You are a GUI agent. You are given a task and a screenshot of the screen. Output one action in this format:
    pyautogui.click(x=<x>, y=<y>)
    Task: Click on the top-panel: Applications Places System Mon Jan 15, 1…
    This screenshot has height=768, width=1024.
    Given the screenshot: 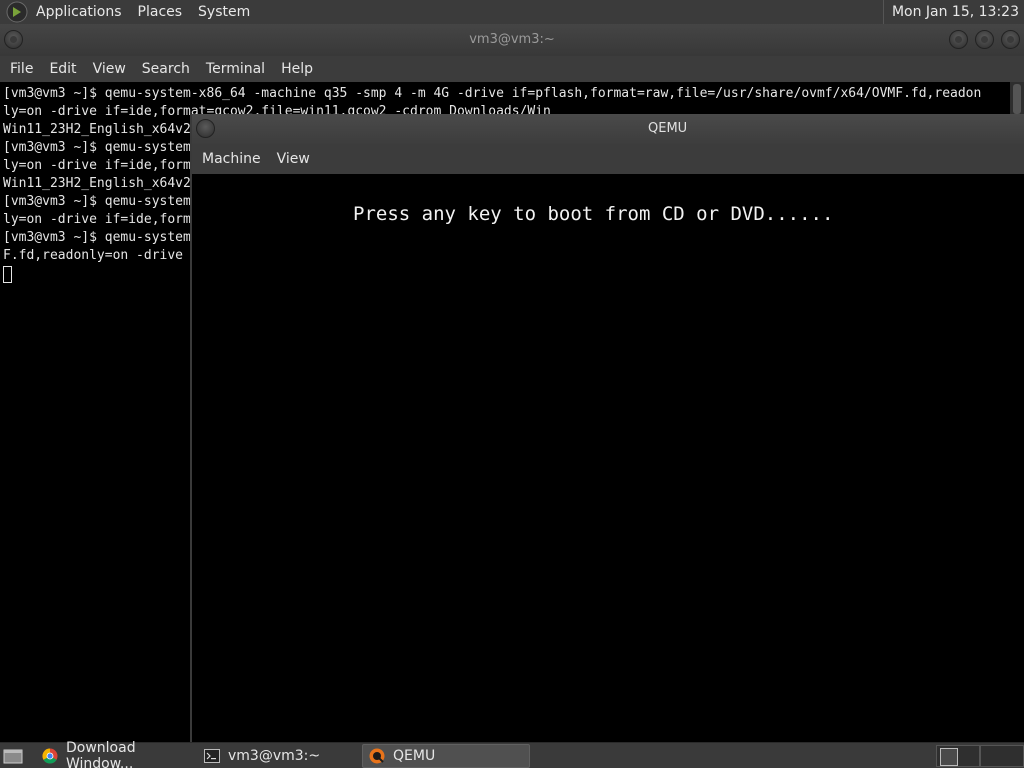 What is the action you would take?
    pyautogui.click(x=512, y=12)
    